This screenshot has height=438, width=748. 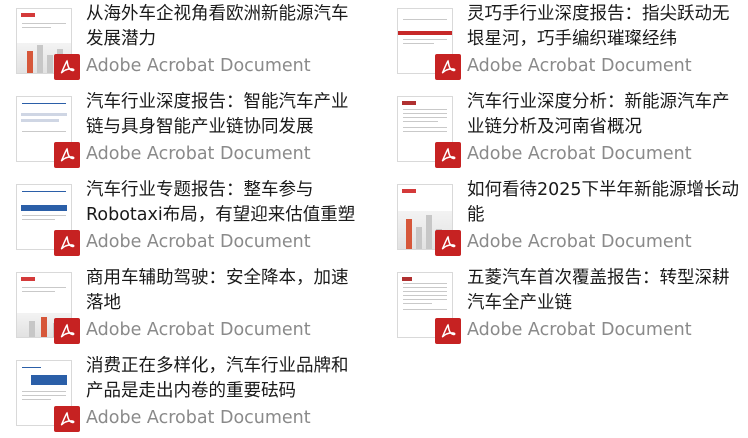 I want to click on file-title: 如何看待2025下半年新能源增长动 能, so click(x=603, y=202).